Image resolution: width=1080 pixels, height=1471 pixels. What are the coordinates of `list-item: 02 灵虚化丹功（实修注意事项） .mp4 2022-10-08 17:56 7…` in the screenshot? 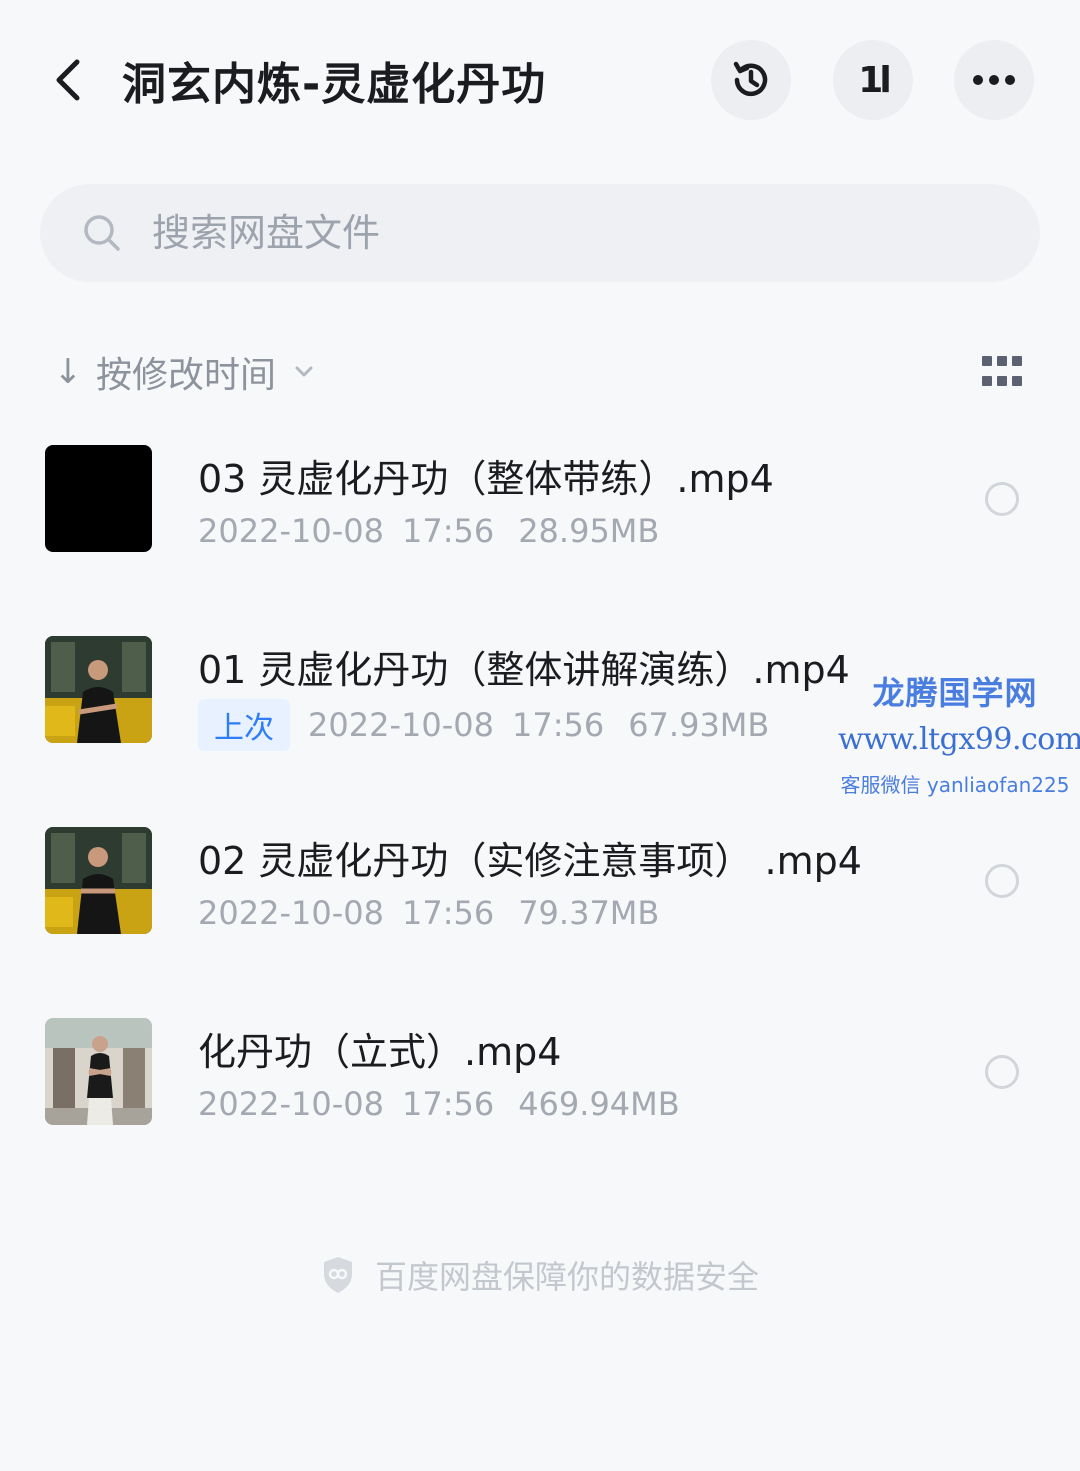 It's located at (540, 882).